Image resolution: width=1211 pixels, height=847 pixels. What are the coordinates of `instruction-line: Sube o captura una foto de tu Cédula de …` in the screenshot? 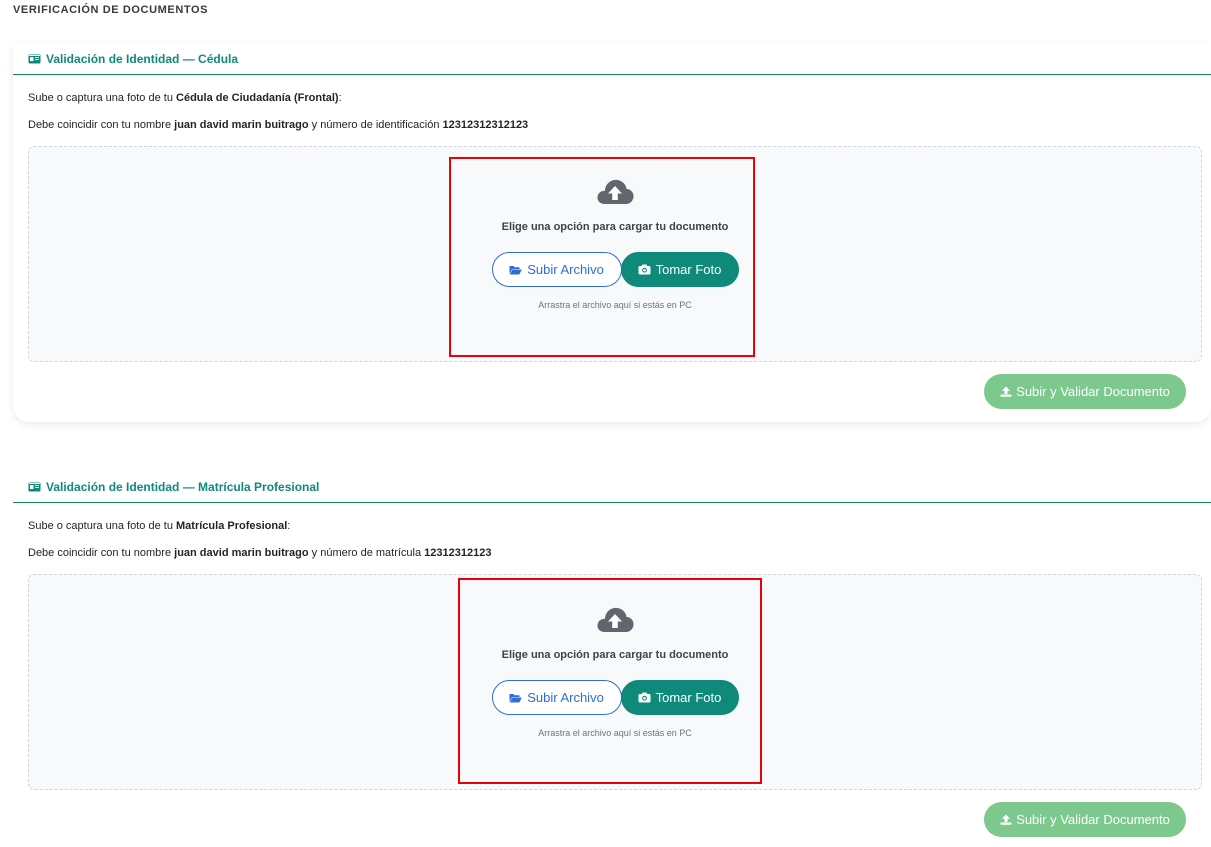 It's located at (612, 98).